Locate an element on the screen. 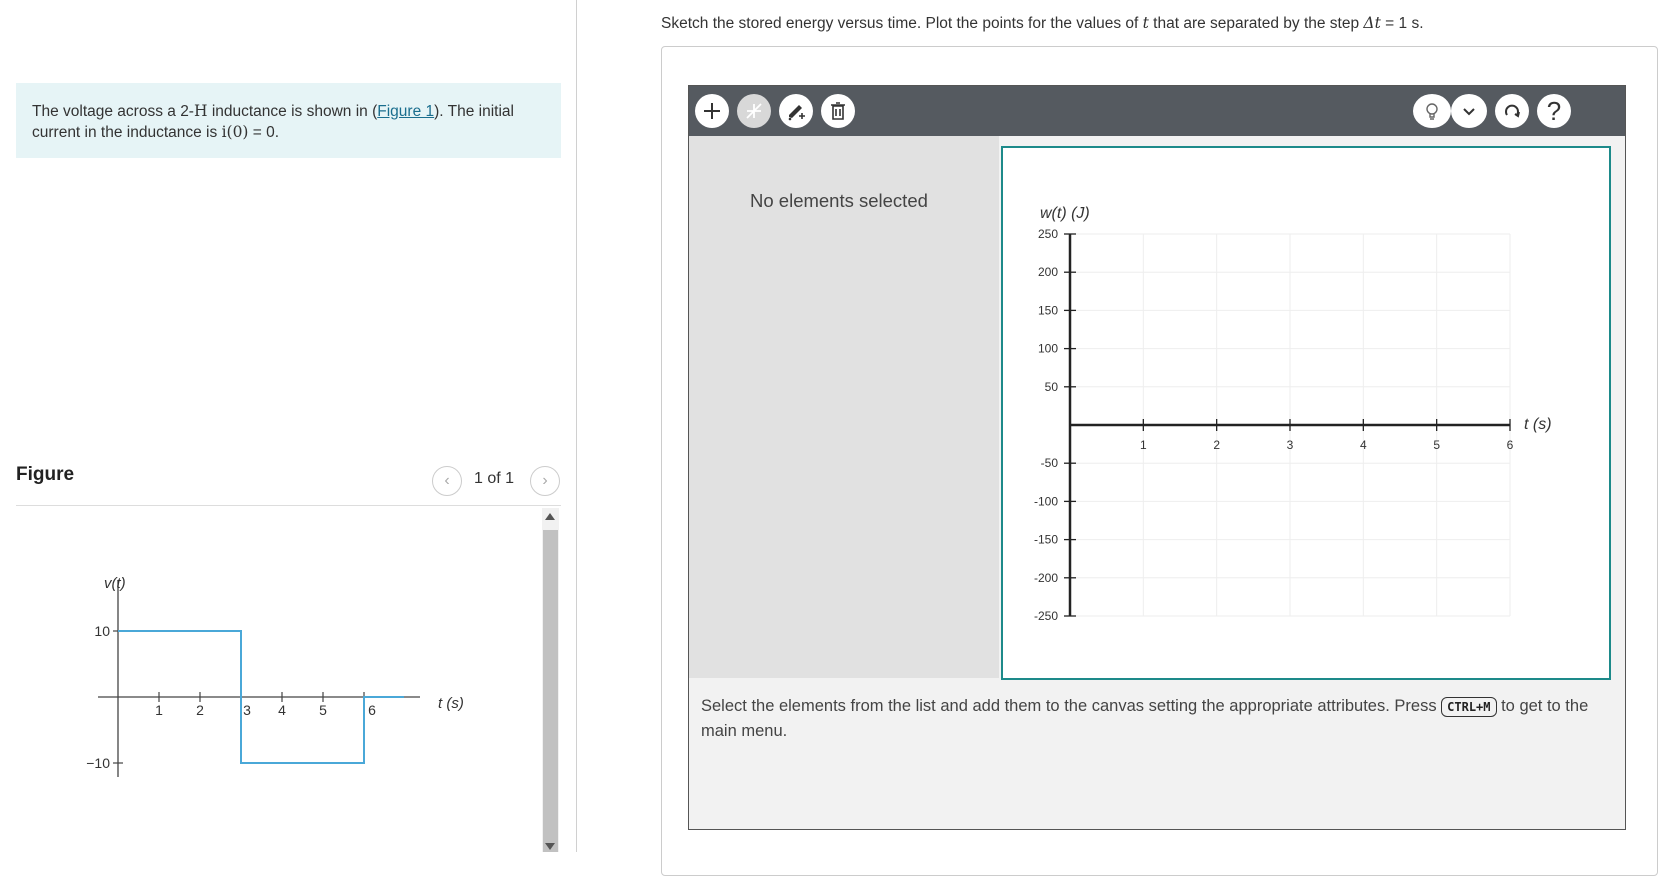 This screenshot has width=1675, height=876. add-line-icon is located at coordinates (754, 111).